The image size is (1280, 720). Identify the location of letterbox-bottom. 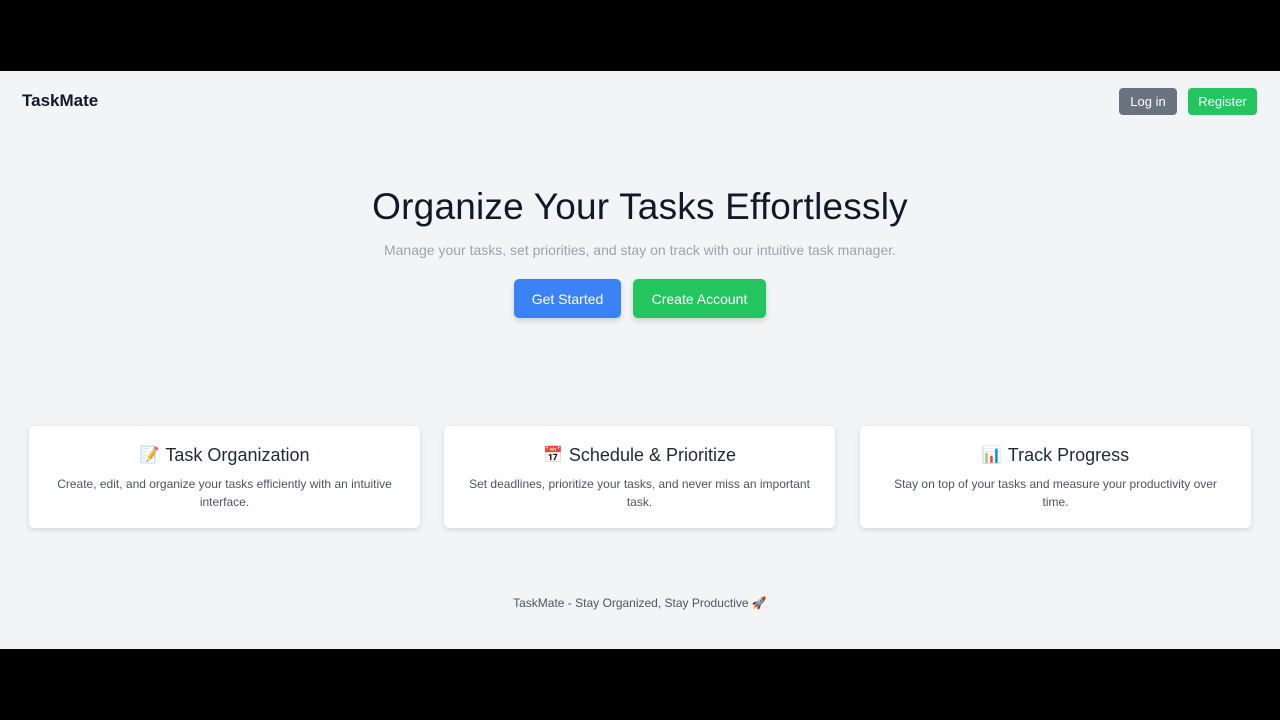
(640, 684).